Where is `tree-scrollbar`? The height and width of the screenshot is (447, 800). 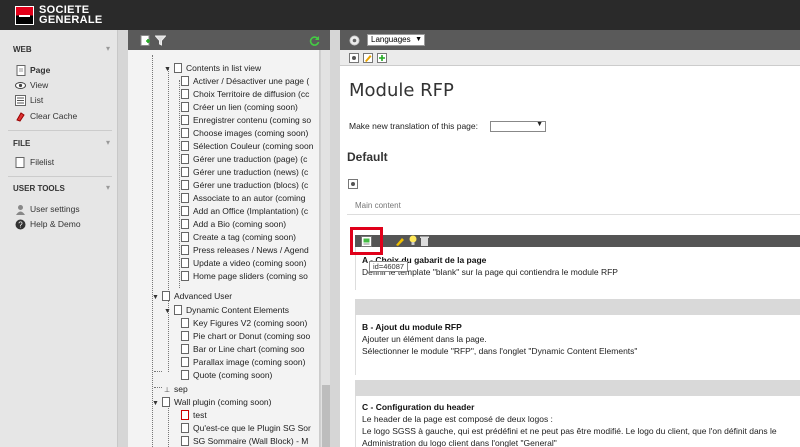
tree-scrollbar is located at coordinates (325, 248).